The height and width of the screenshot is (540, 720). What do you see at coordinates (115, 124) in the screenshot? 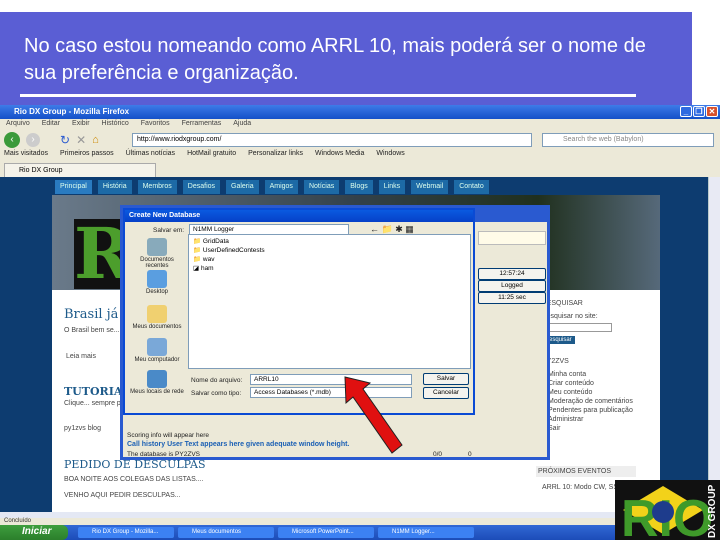
I see `menu-item: Histórico` at bounding box center [115, 124].